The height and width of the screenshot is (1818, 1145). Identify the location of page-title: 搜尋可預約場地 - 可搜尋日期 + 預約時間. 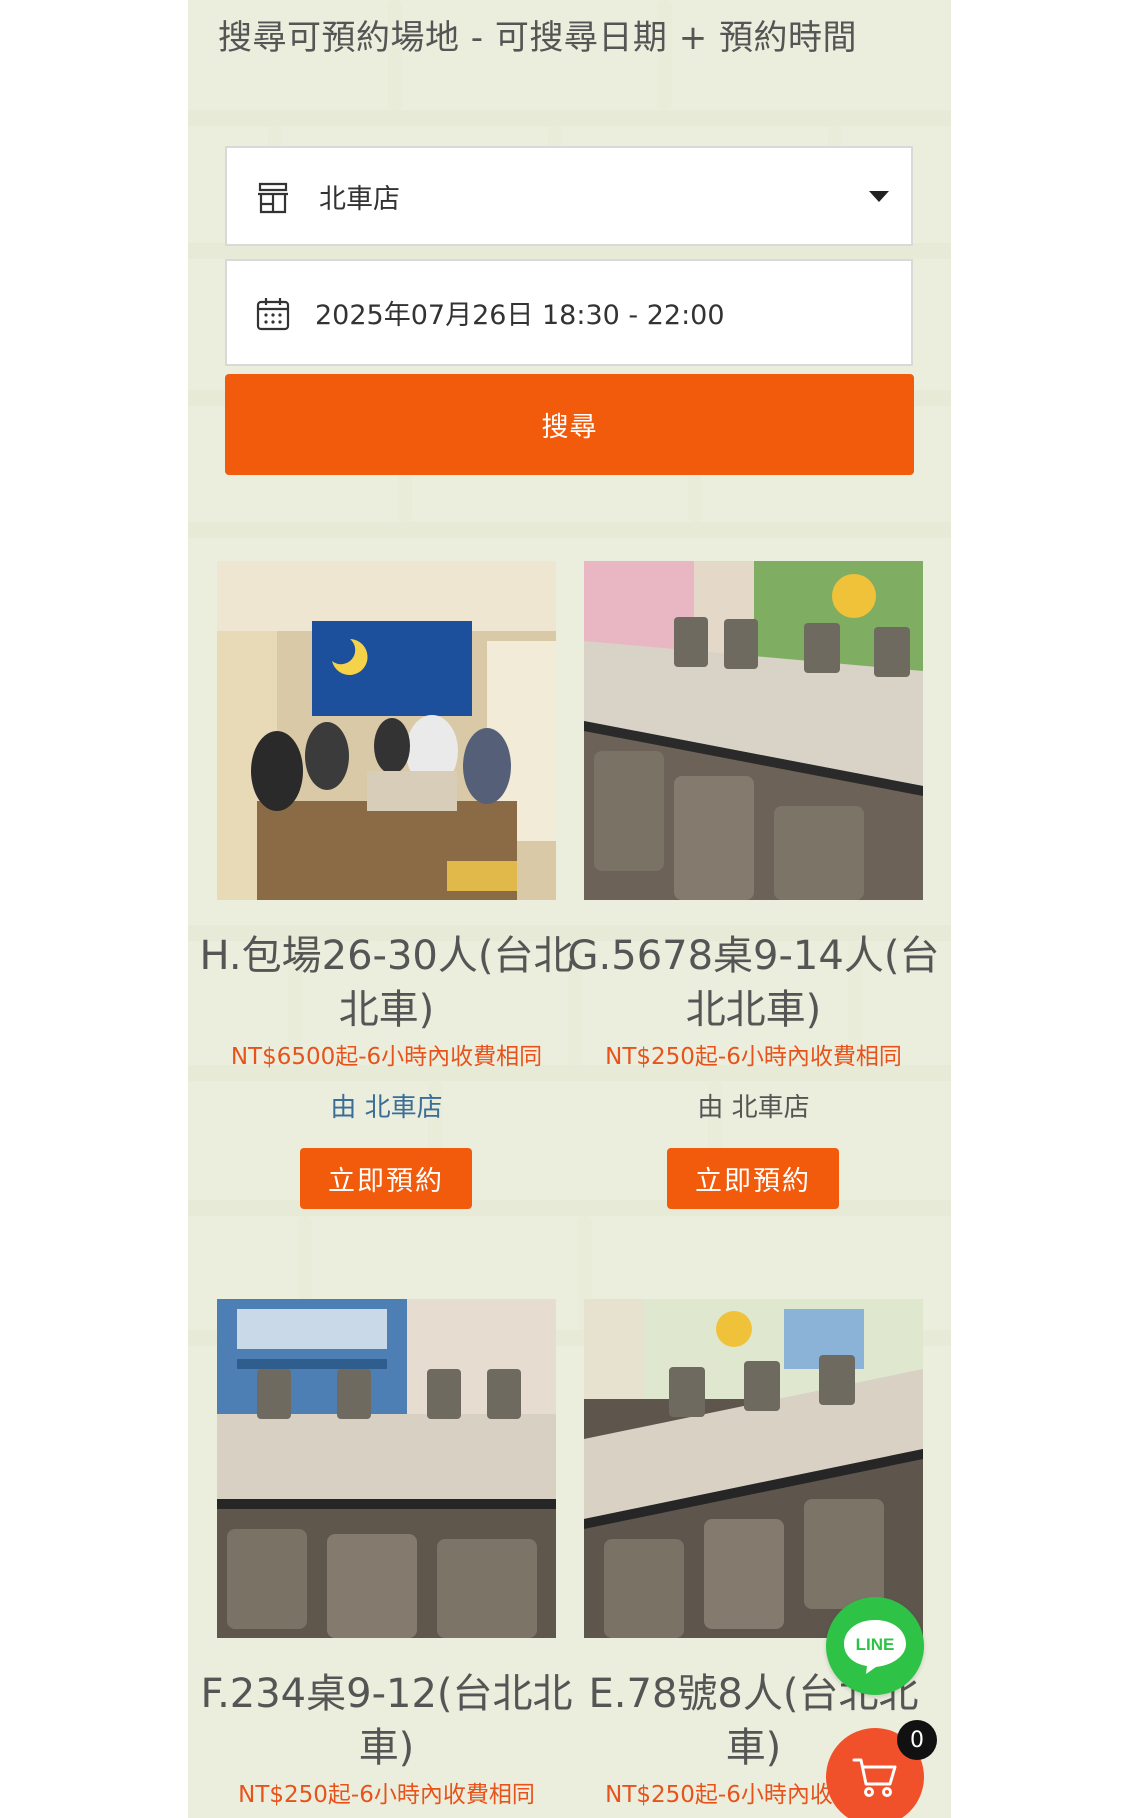
(537, 38).